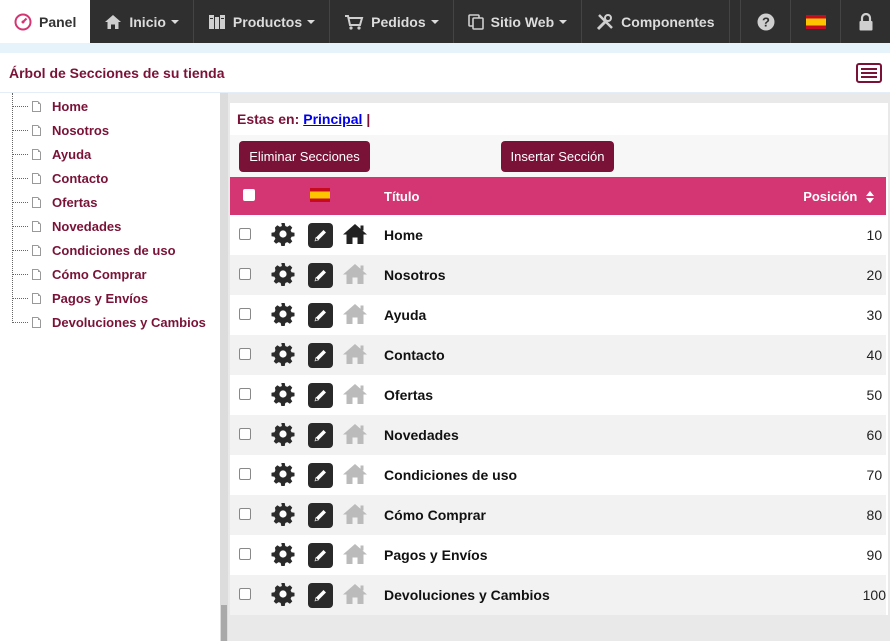 This screenshot has height=641, width=890. I want to click on lock-button, so click(865, 21).